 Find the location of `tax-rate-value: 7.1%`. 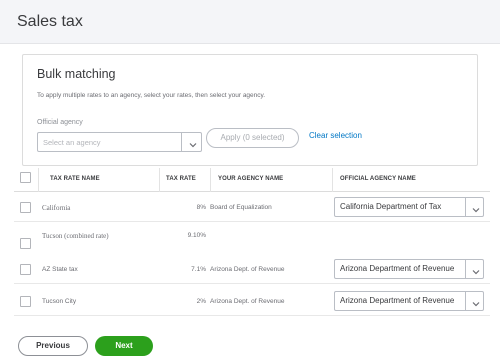

tax-rate-value: 7.1% is located at coordinates (198, 269).